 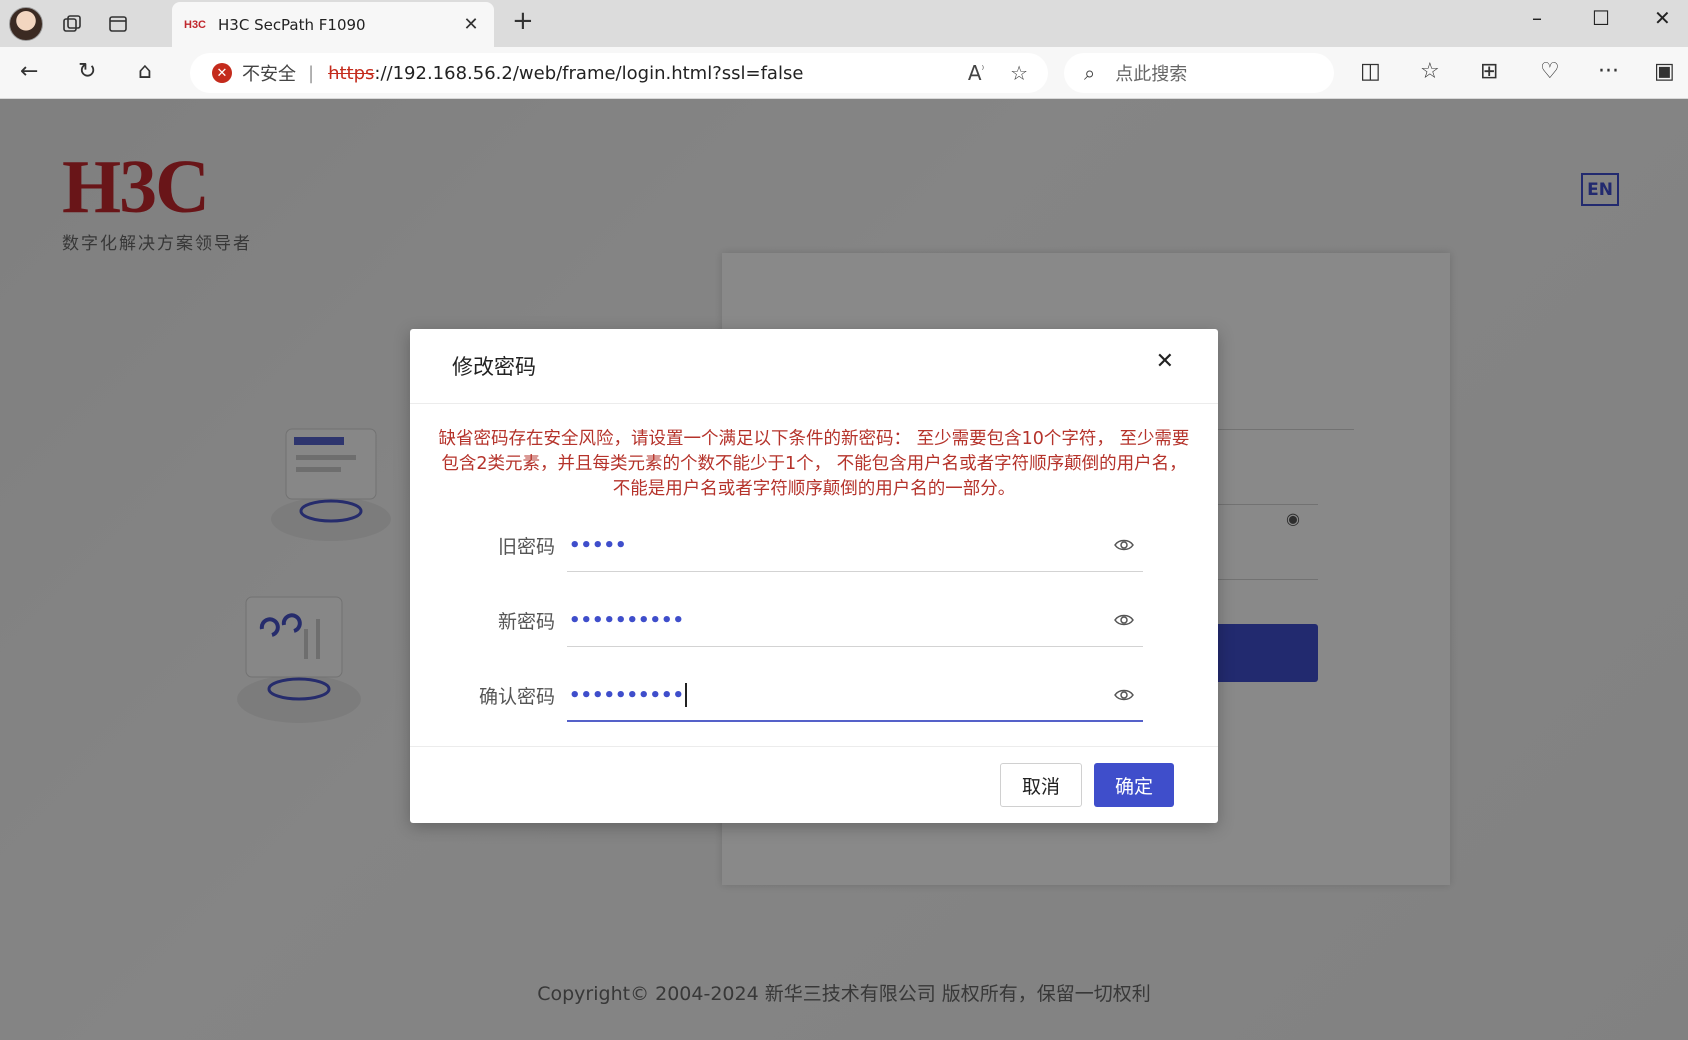 I want to click on profile-avatar, so click(x=26, y=24).